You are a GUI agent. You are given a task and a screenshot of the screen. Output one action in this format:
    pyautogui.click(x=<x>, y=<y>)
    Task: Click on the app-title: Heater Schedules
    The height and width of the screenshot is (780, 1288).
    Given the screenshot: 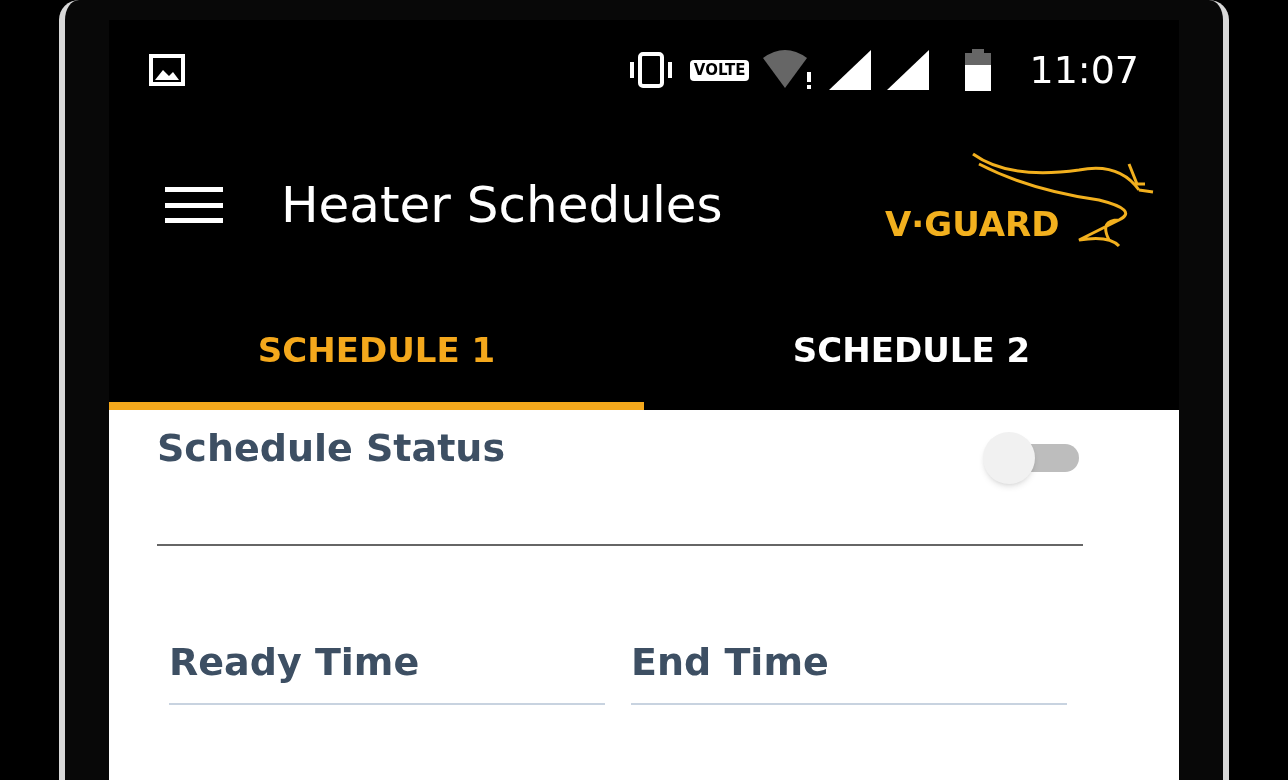 What is the action you would take?
    pyautogui.click(x=502, y=205)
    